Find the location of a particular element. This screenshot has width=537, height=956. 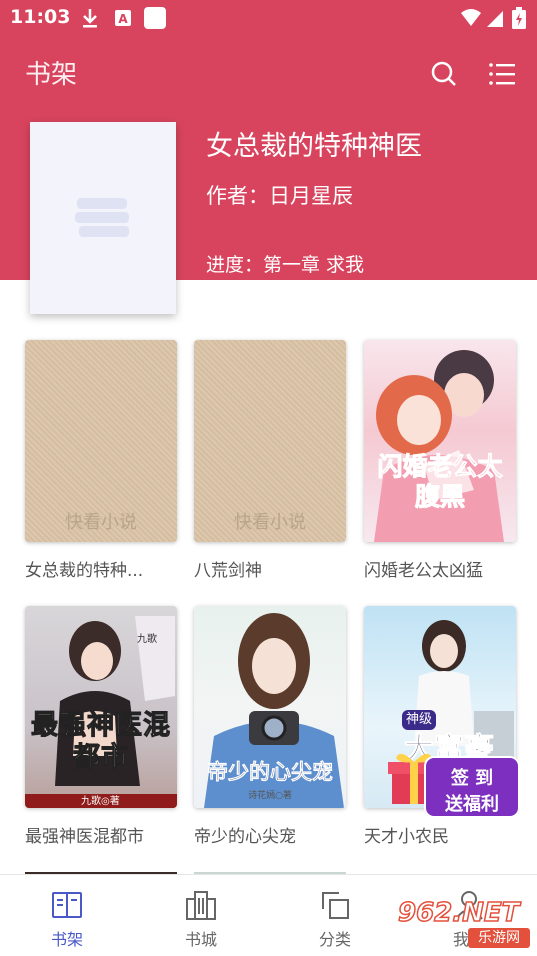

signal-icon is located at coordinates (495, 19).